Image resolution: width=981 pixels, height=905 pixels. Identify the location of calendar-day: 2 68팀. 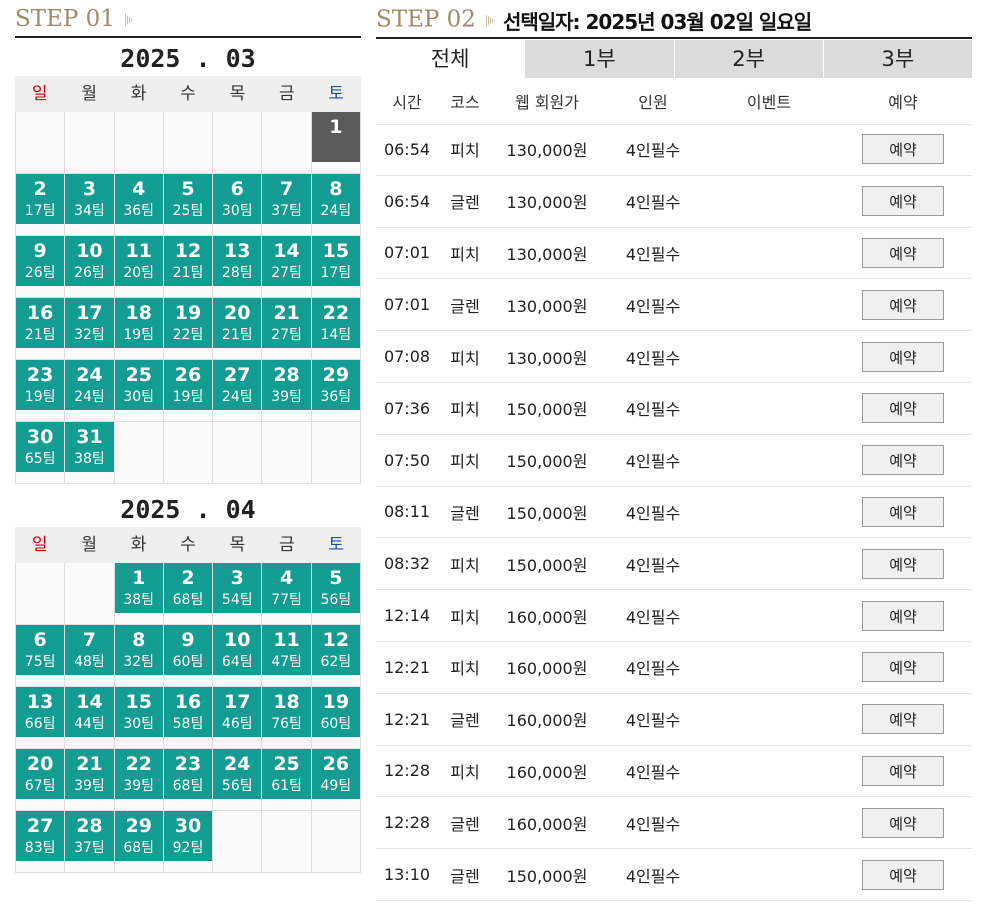
(188, 594).